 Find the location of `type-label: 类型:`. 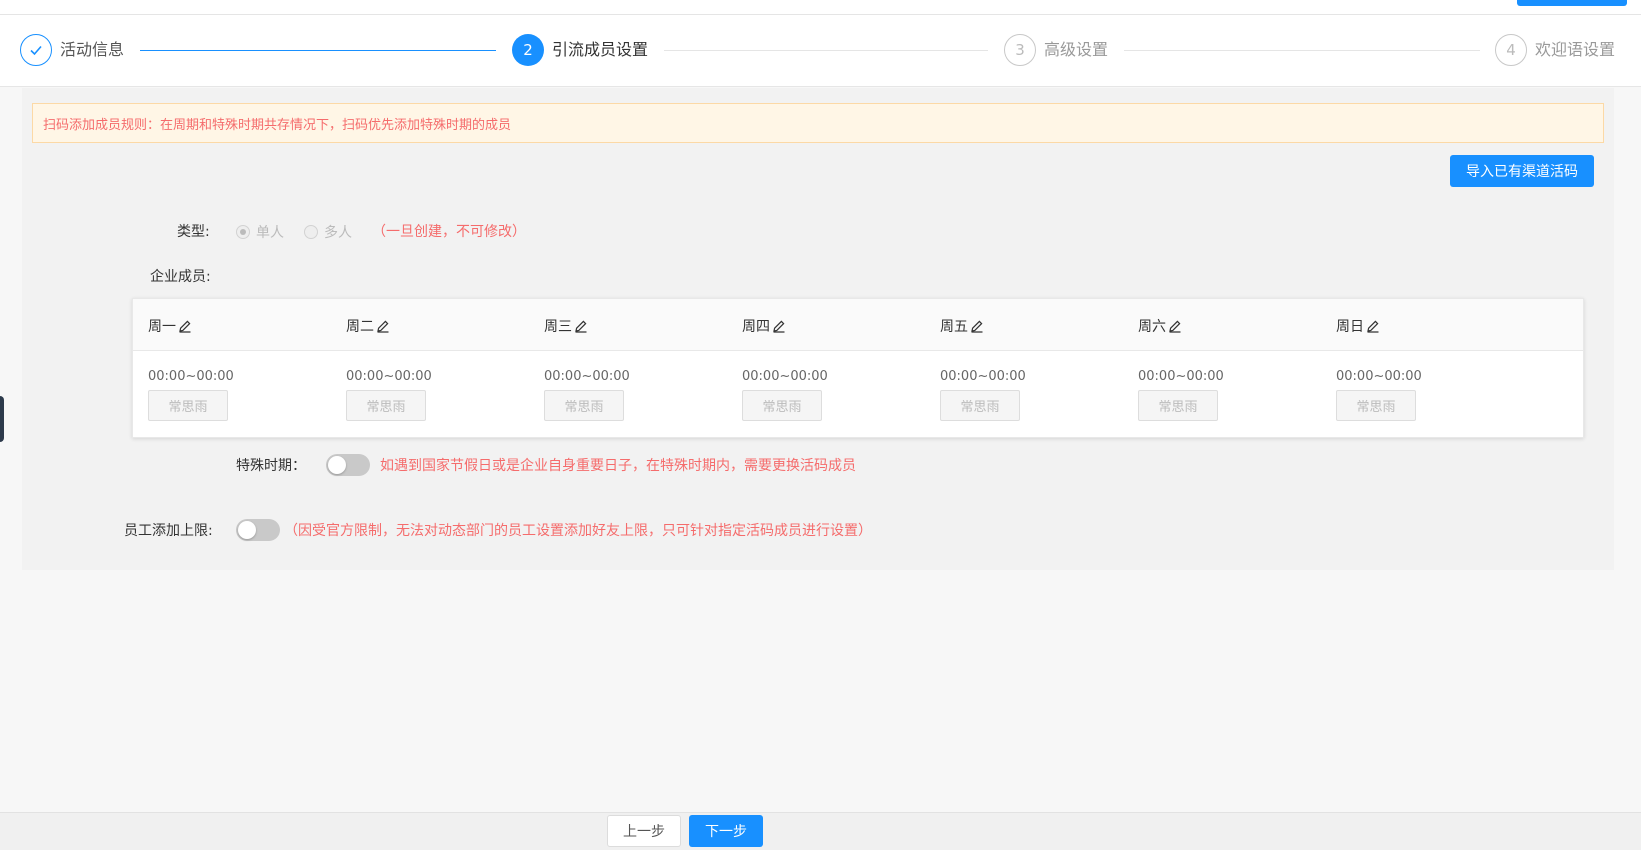

type-label: 类型: is located at coordinates (193, 232).